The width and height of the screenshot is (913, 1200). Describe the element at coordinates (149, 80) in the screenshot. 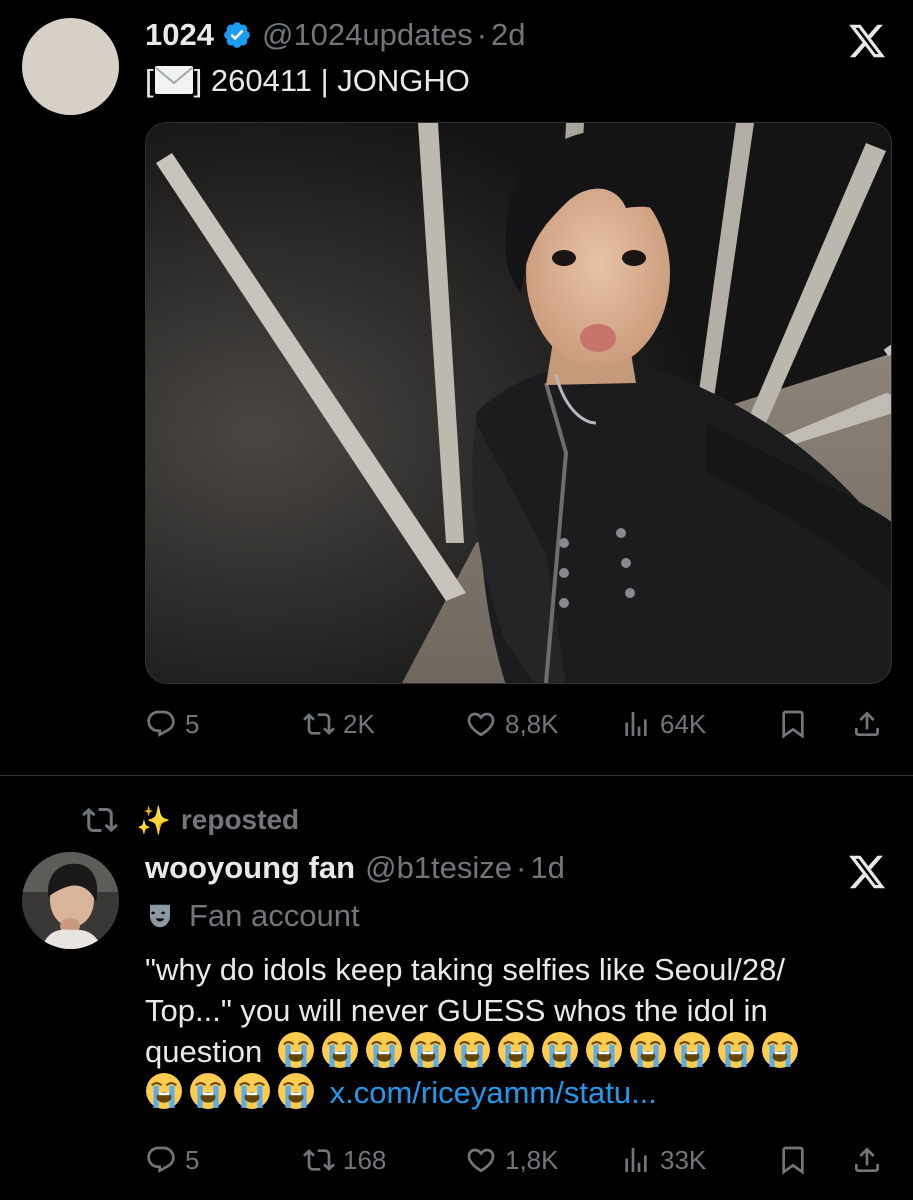

I see `text-bracket-open: [` at that location.